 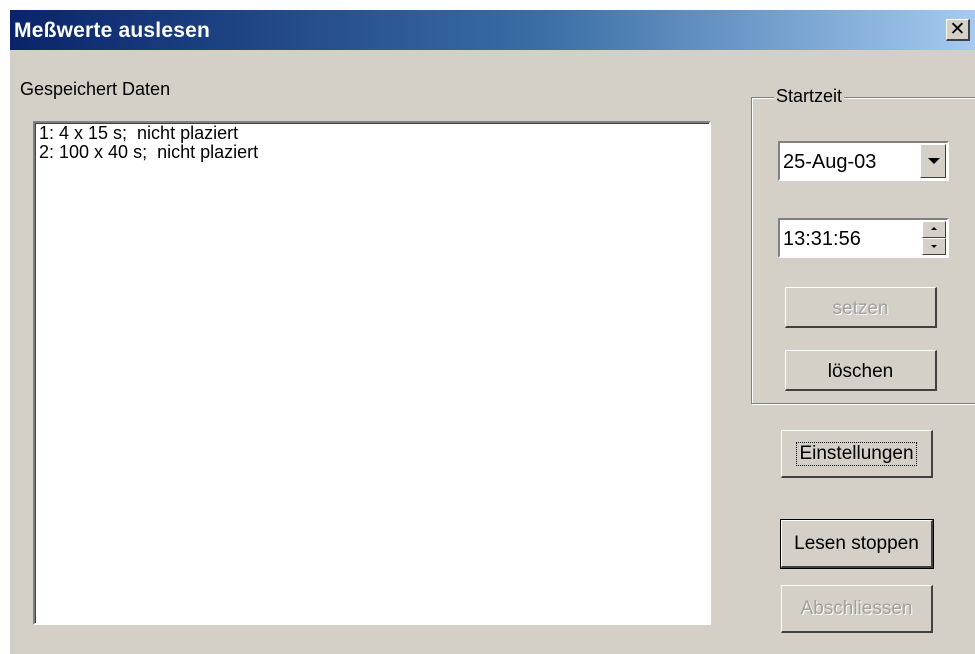 I want to click on settings-button-label: Einstellungen, so click(x=856, y=454).